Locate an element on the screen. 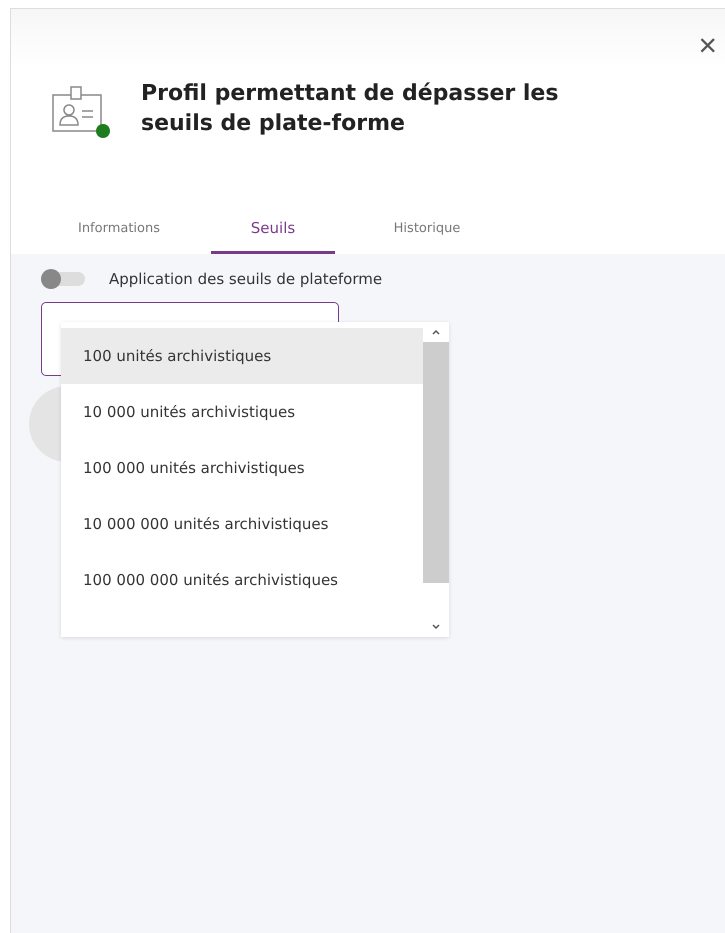 The width and height of the screenshot is (725, 933). dropdown-option: 10 000 000 unités archivistiques is located at coordinates (242, 524).